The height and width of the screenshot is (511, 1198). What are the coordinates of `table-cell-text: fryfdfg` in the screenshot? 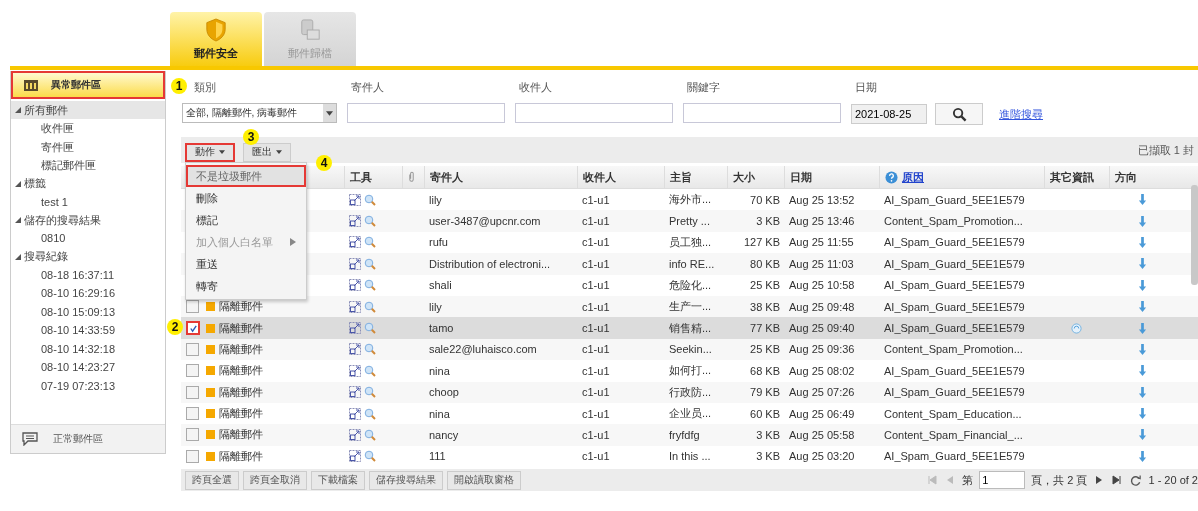 It's located at (684, 435).